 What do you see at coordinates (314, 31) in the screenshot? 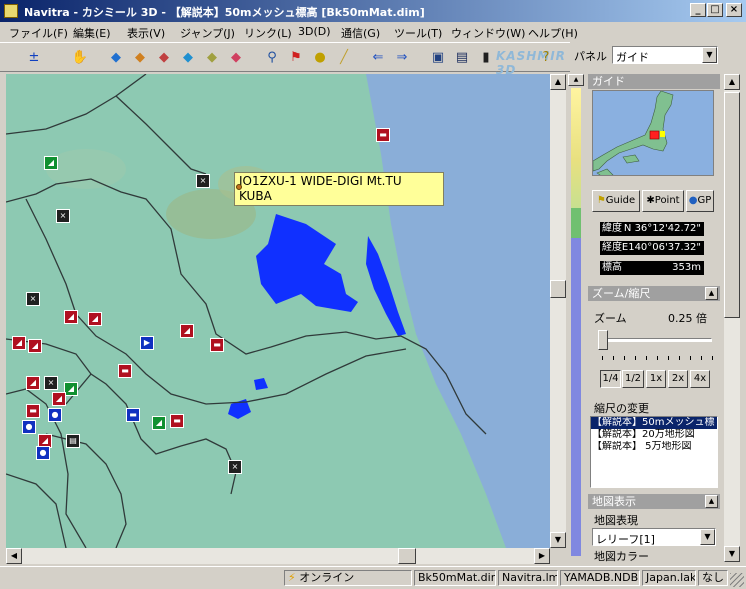
I see `menu-3d: 3D(D)` at bounding box center [314, 31].